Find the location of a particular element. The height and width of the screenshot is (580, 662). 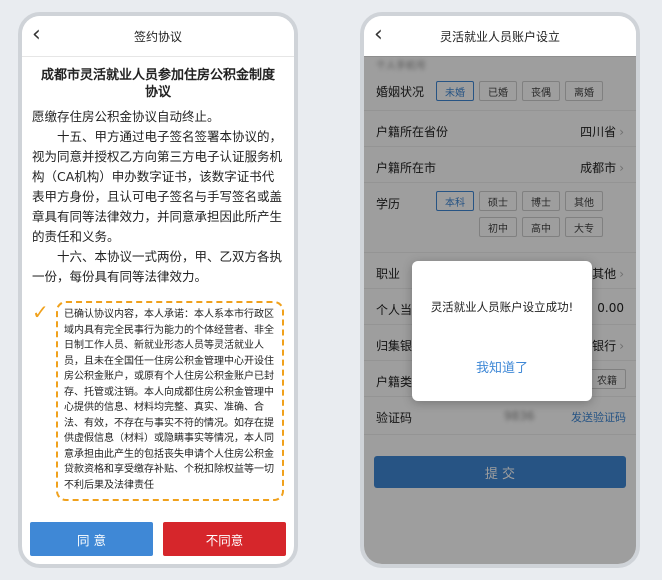

agree-button: 同 意 is located at coordinates (91, 539).